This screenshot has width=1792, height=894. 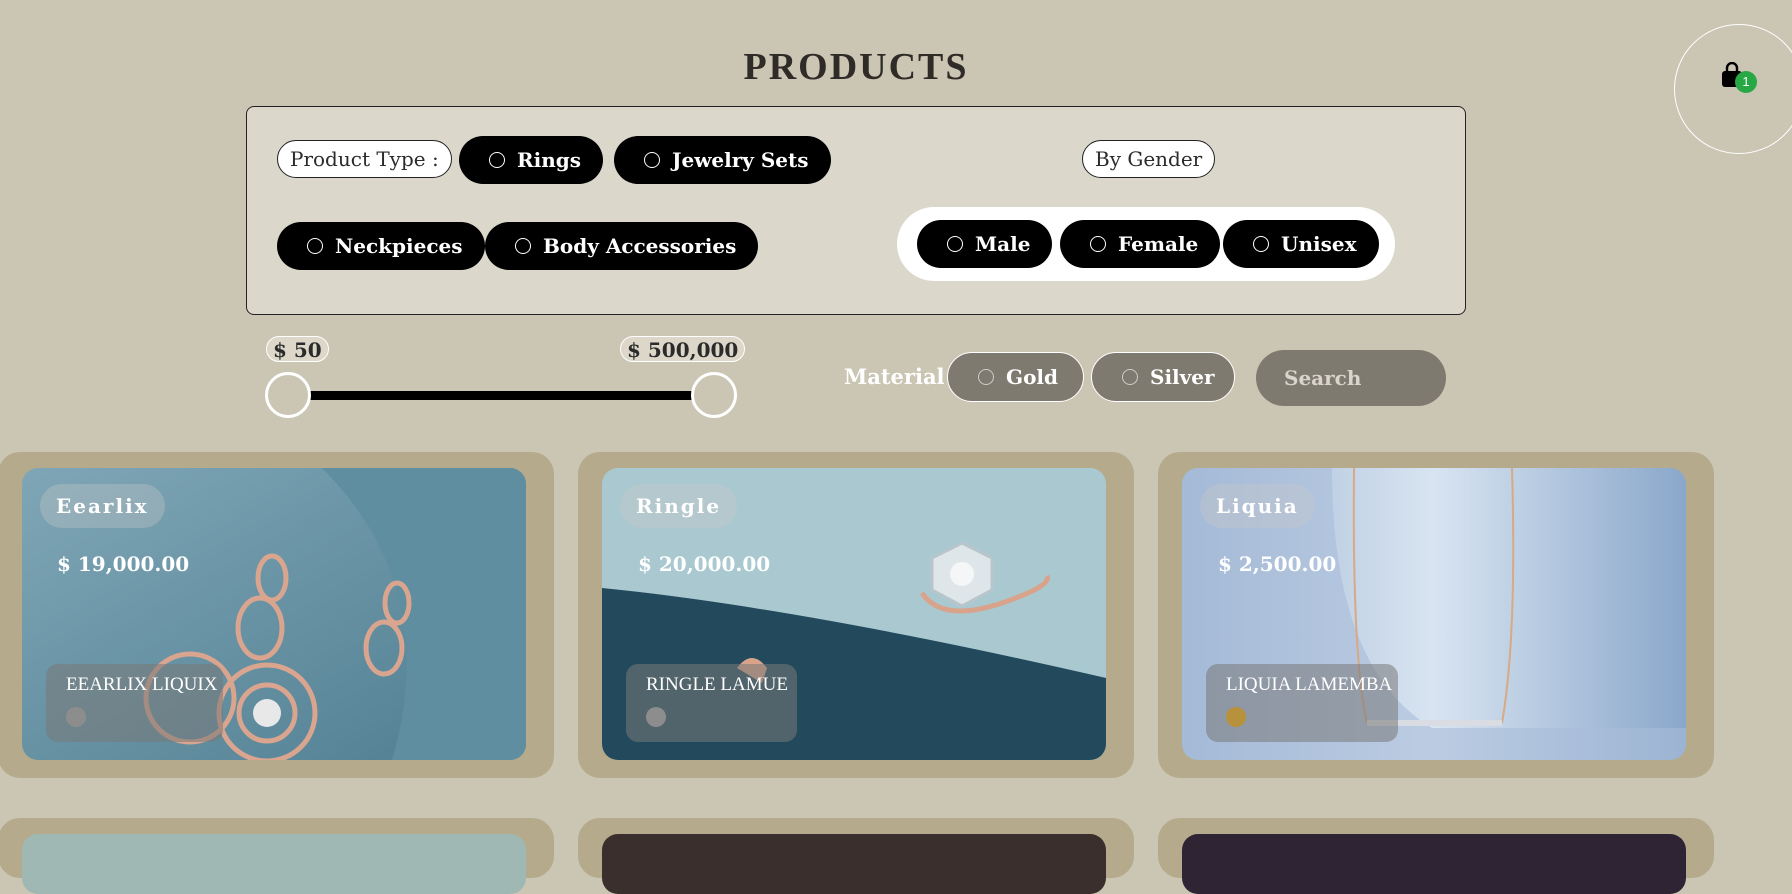 I want to click on filter-neckpieces: Neckpieces, so click(x=381, y=246).